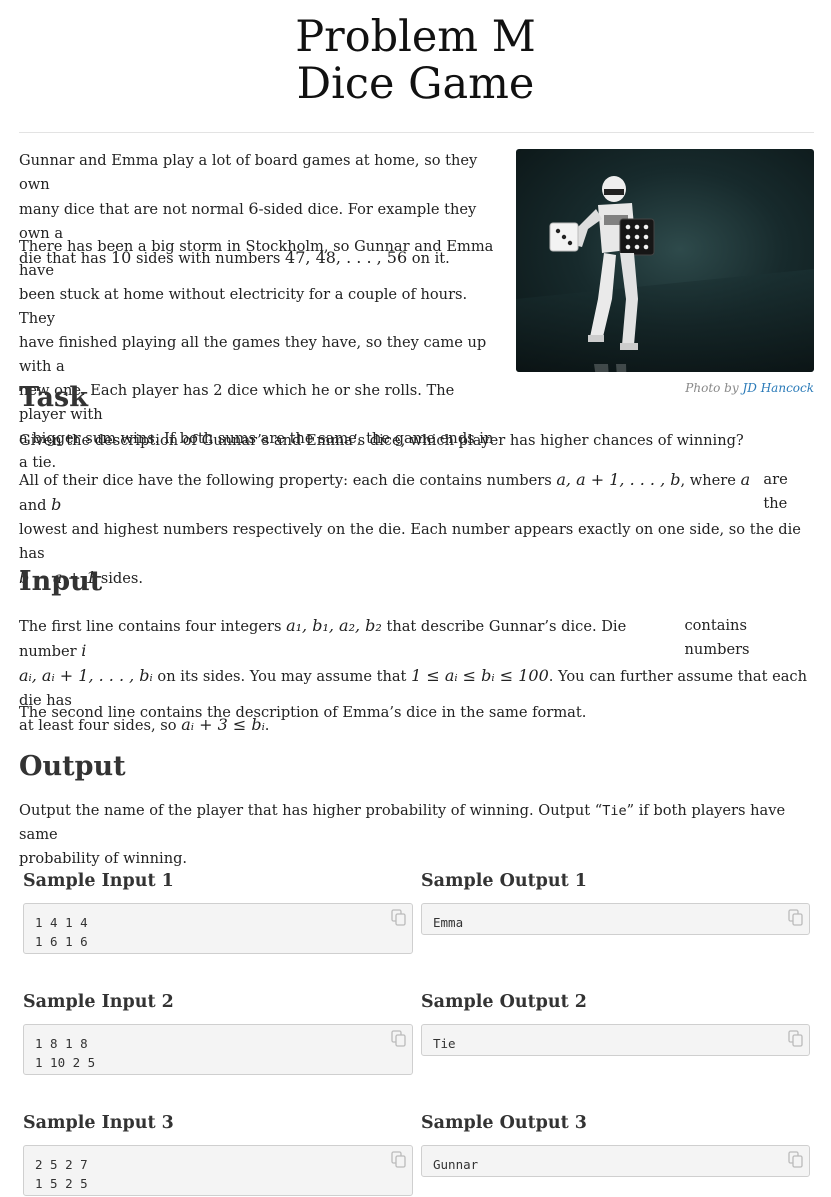 The image size is (831, 1197). Describe the element at coordinates (53, 397) in the screenshot. I see `task-heading: Task` at that location.